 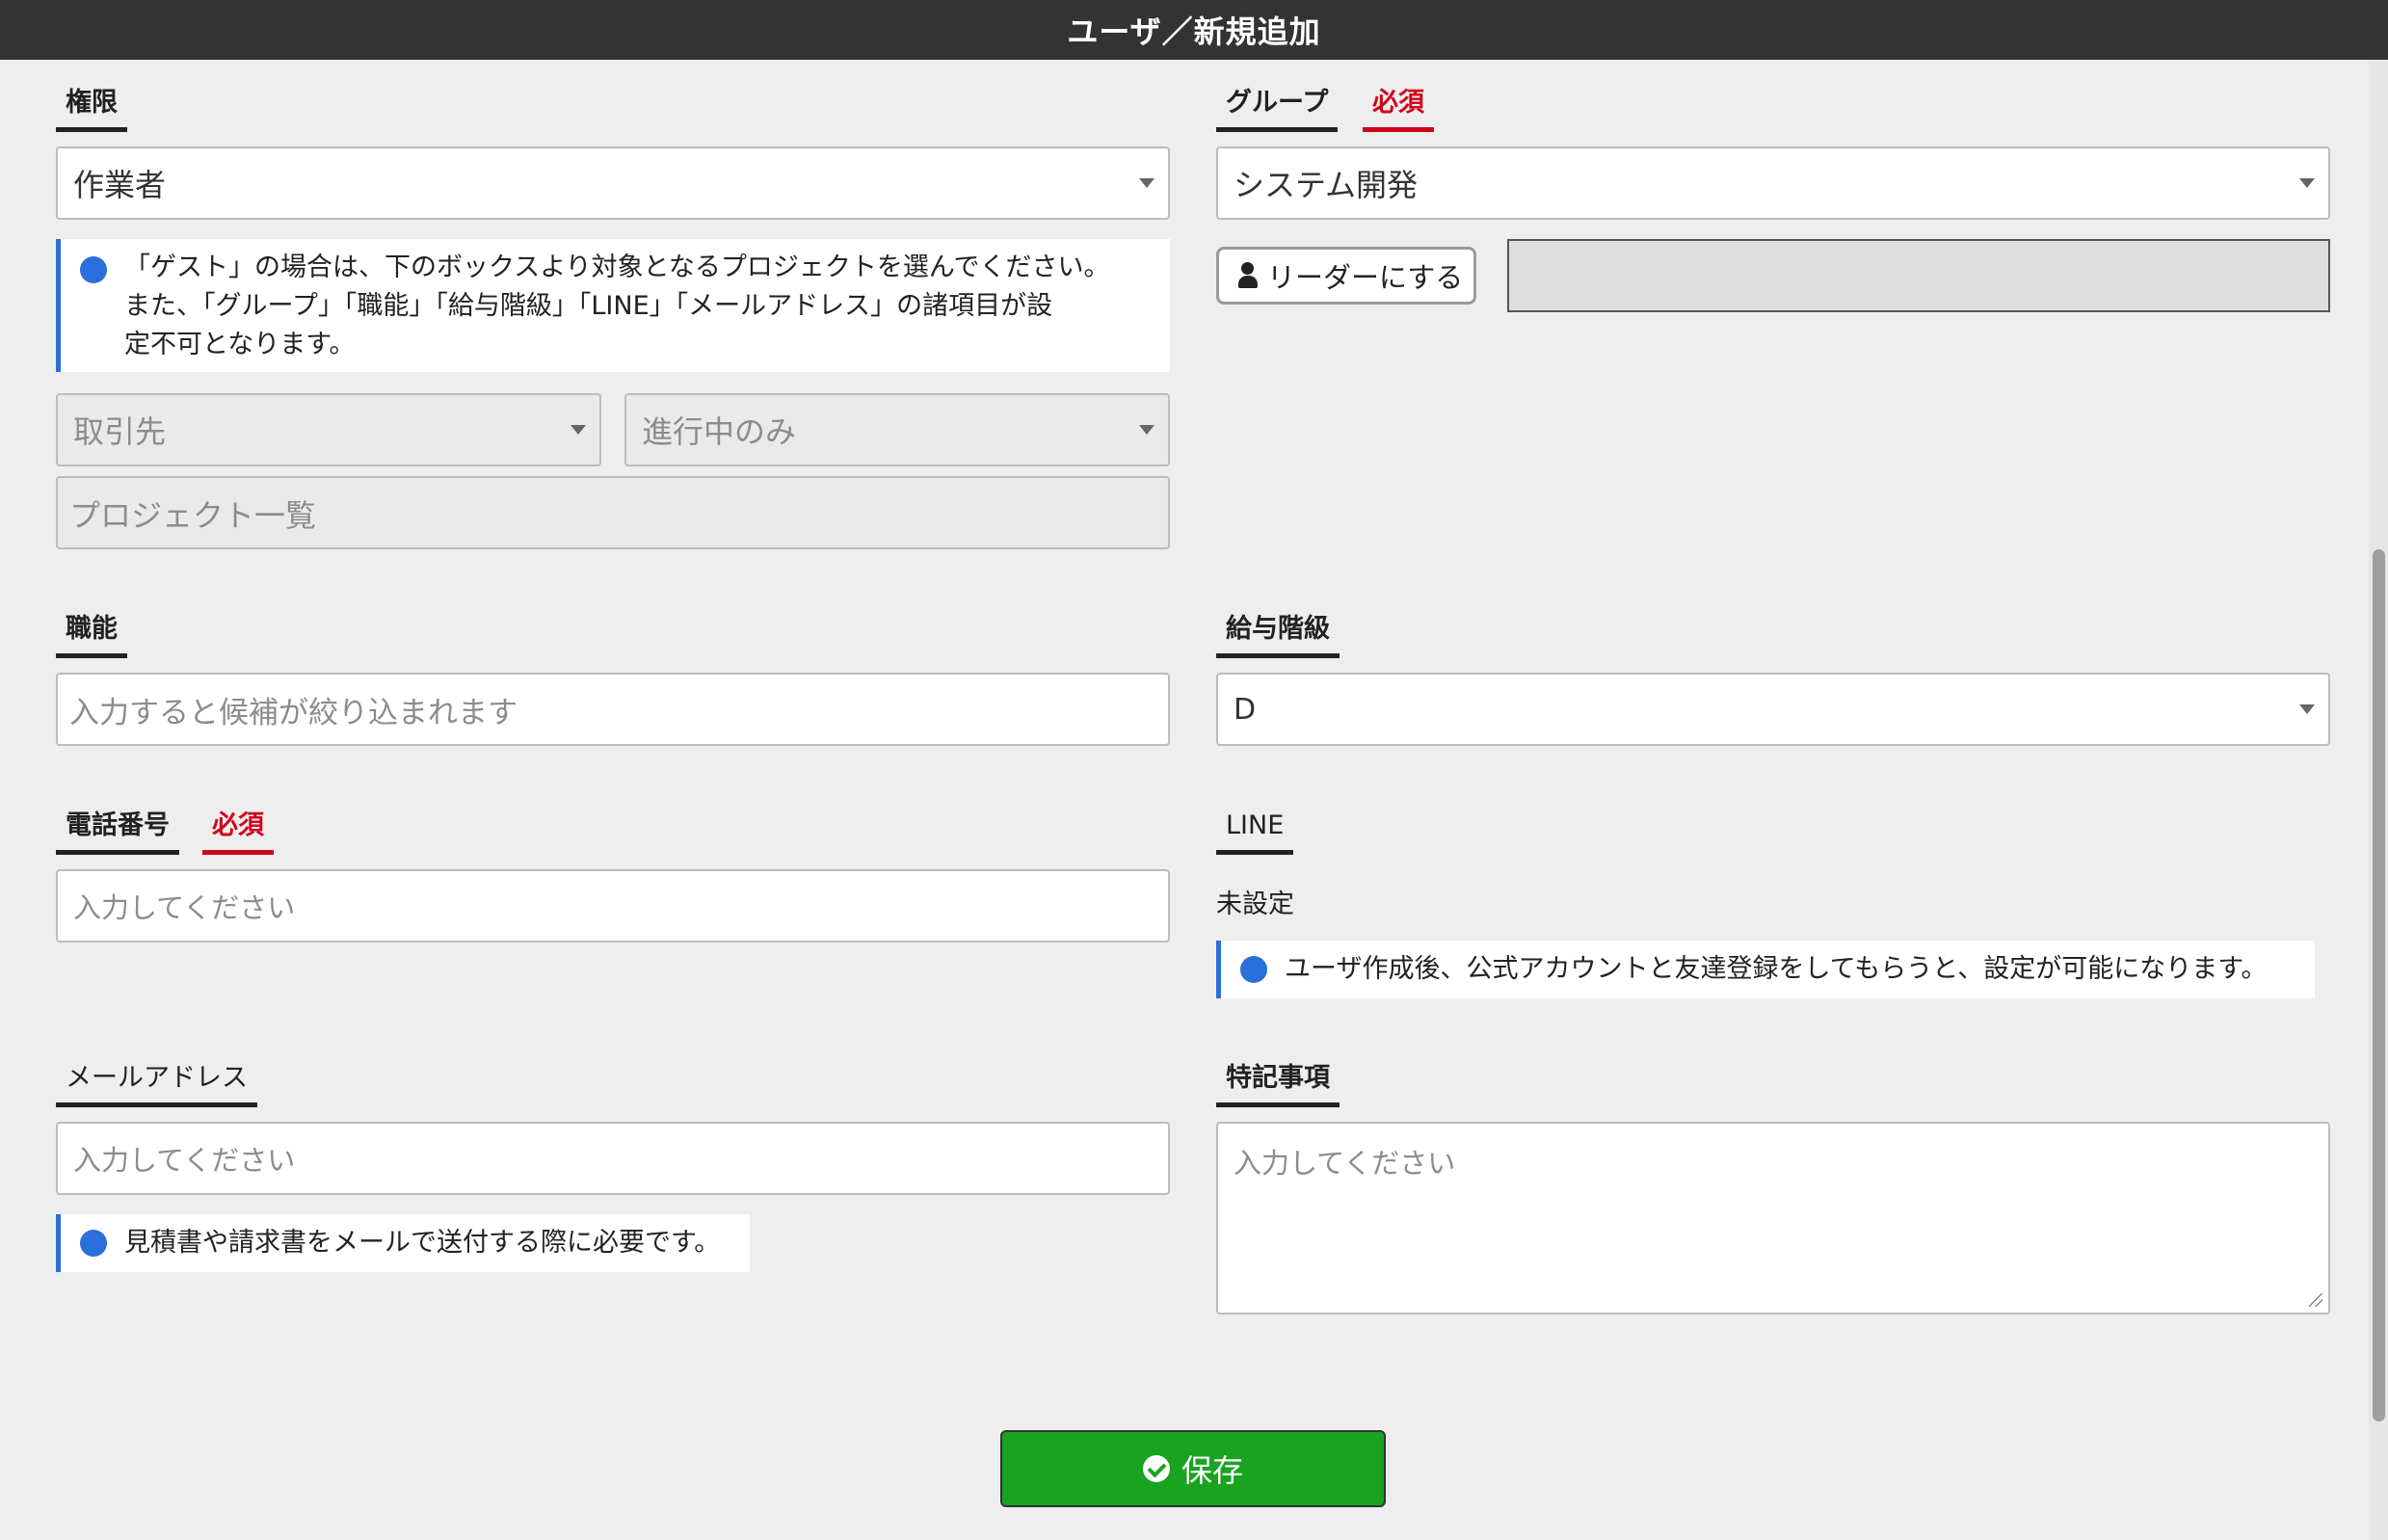 I want to click on skill-input: 入力すると候補が絞り込まれます, so click(x=613, y=709).